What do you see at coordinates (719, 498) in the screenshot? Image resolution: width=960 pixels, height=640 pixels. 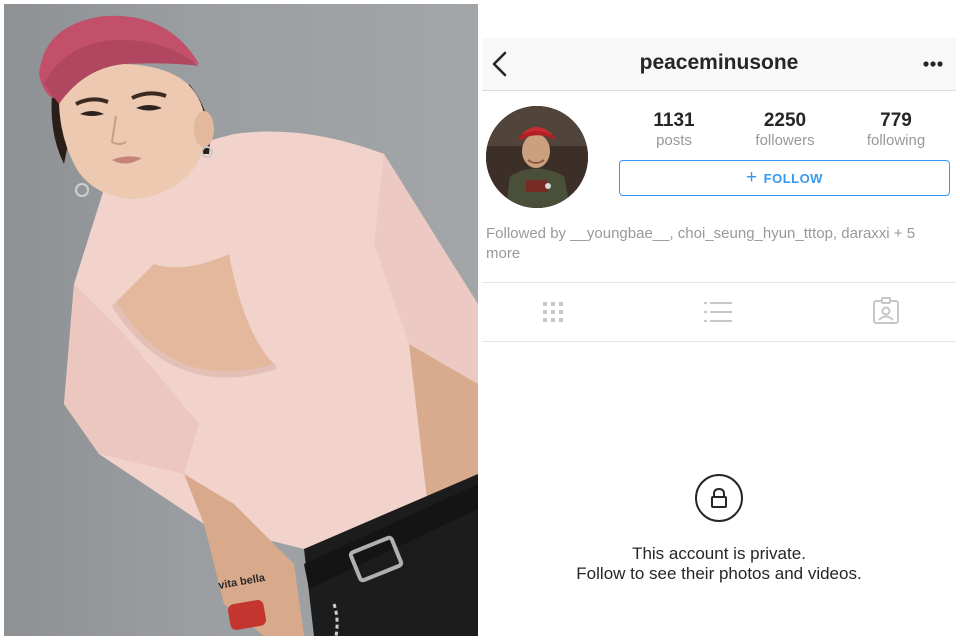 I see `lock-icon` at bounding box center [719, 498].